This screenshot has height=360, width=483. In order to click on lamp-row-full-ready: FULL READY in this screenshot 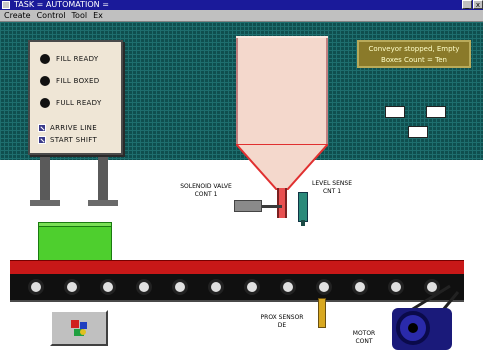, I will do `click(71, 103)`.